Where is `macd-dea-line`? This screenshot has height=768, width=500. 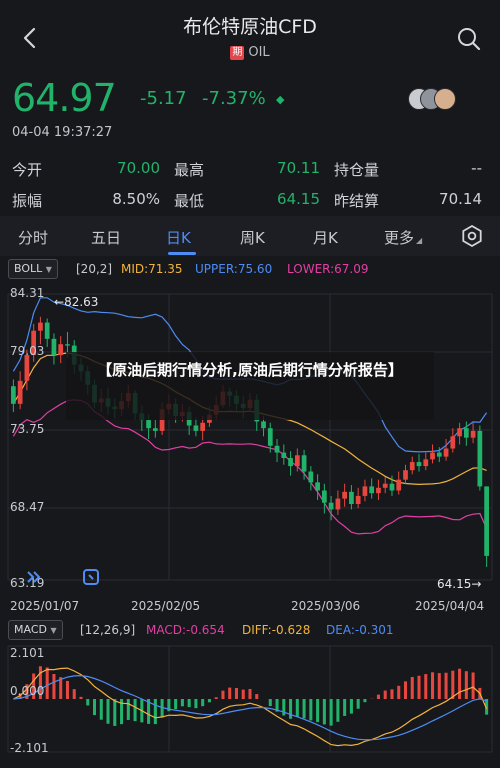 macd-dea-line is located at coordinates (250, 707).